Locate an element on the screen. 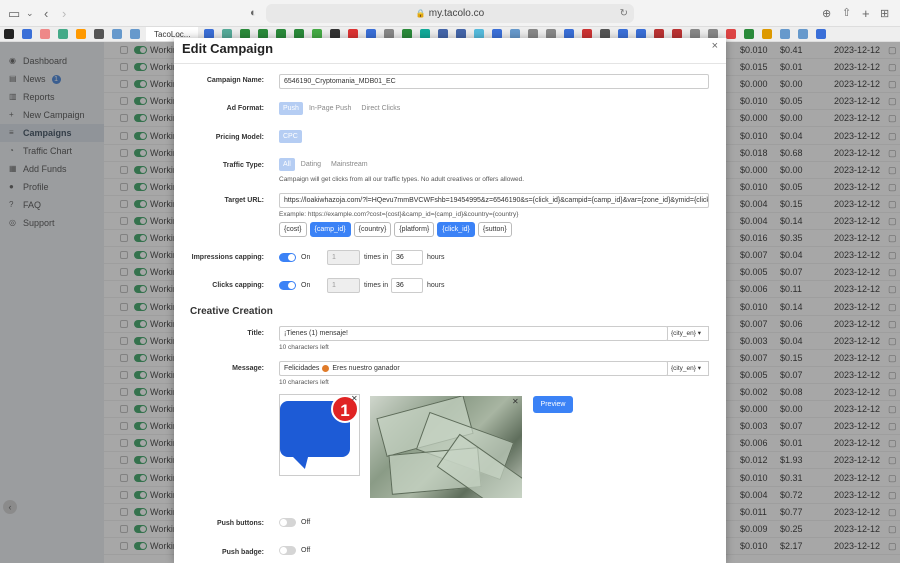 Image resolution: width=900 pixels, height=563 pixels. message-text-b: Eres nuestro ganador is located at coordinates (366, 368).